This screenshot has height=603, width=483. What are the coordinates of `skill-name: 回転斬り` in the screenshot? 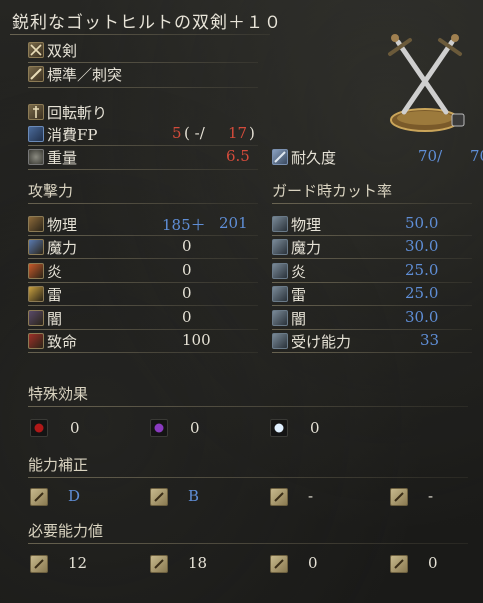 It's located at (77, 113).